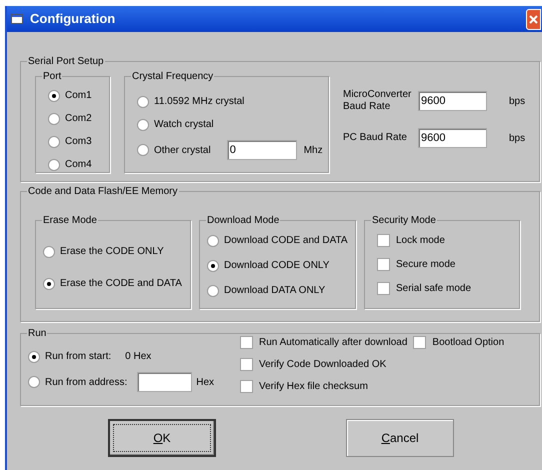 The image size is (542, 470). What do you see at coordinates (277, 266) in the screenshot?
I see `radio-label: Download CODE ONLY` at bounding box center [277, 266].